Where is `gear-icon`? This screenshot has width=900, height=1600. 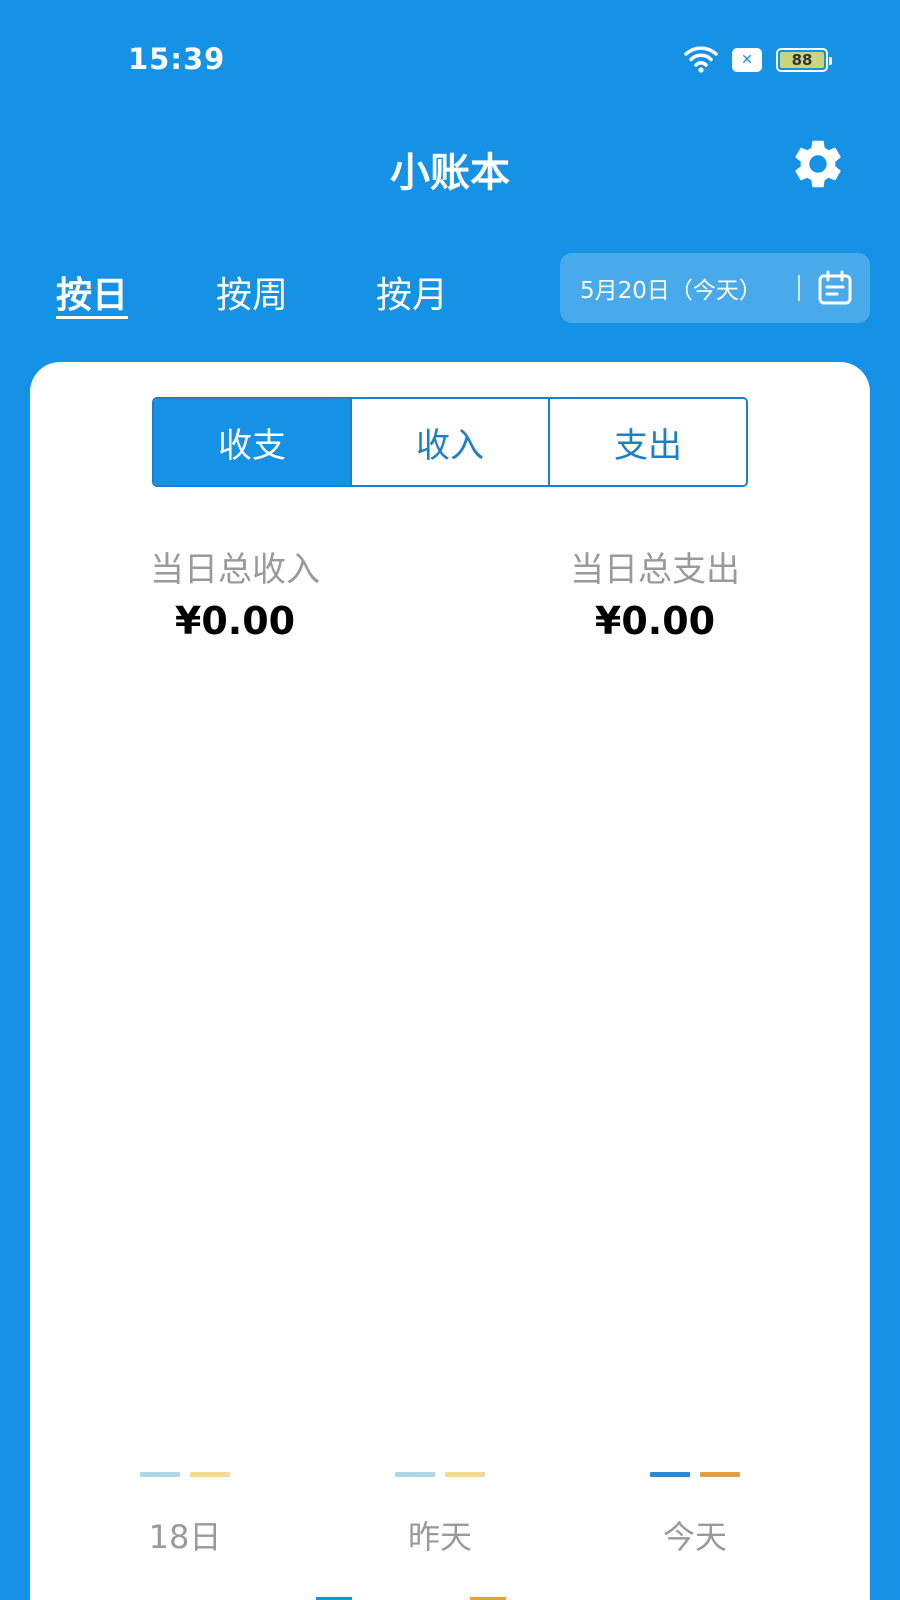
gear-icon is located at coordinates (818, 166).